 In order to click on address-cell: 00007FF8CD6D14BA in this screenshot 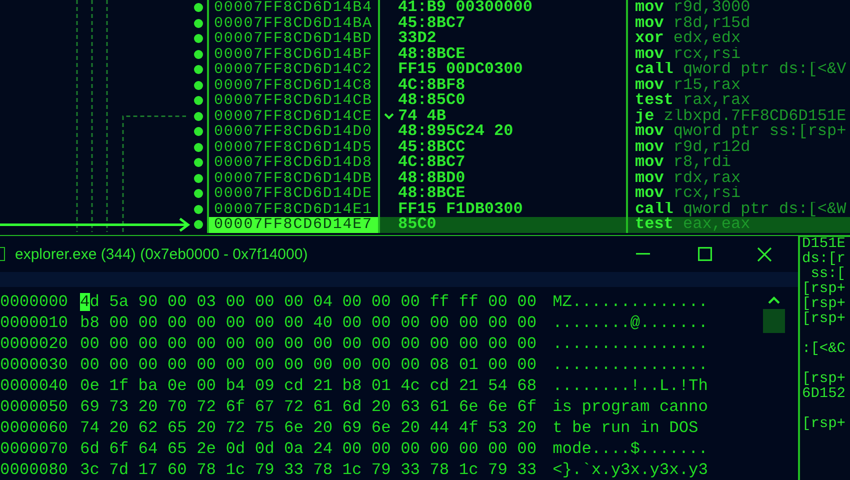, I will do `click(293, 23)`.